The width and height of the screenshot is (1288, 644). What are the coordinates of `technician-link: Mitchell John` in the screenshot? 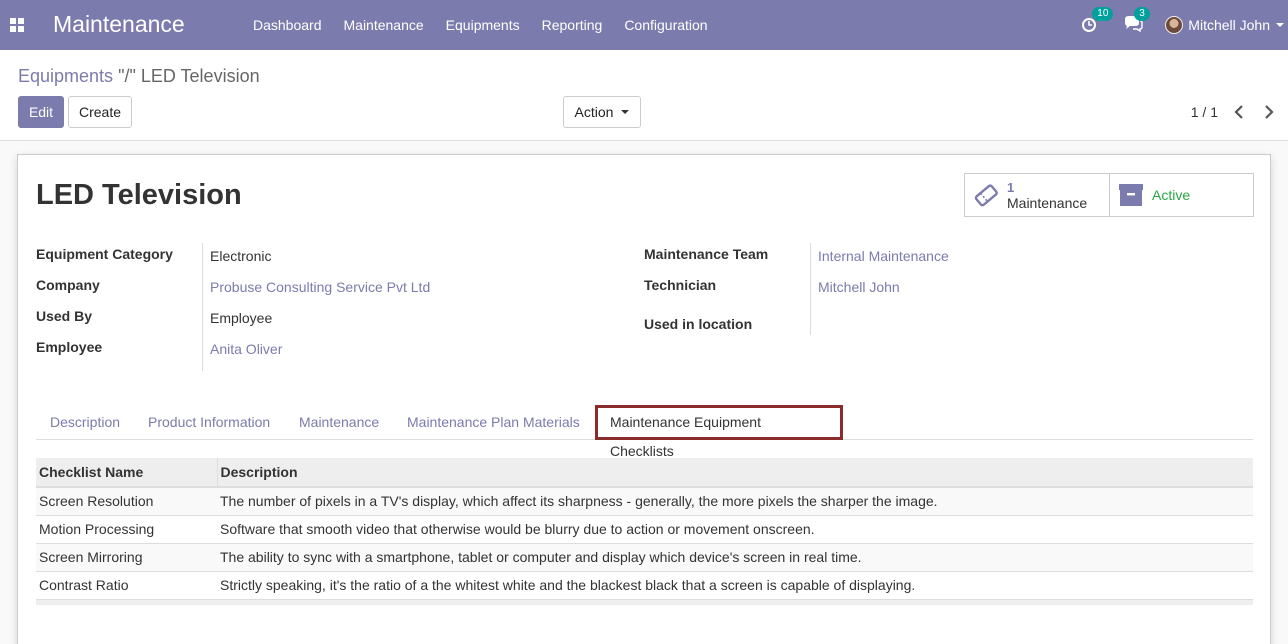 It's located at (859, 287).